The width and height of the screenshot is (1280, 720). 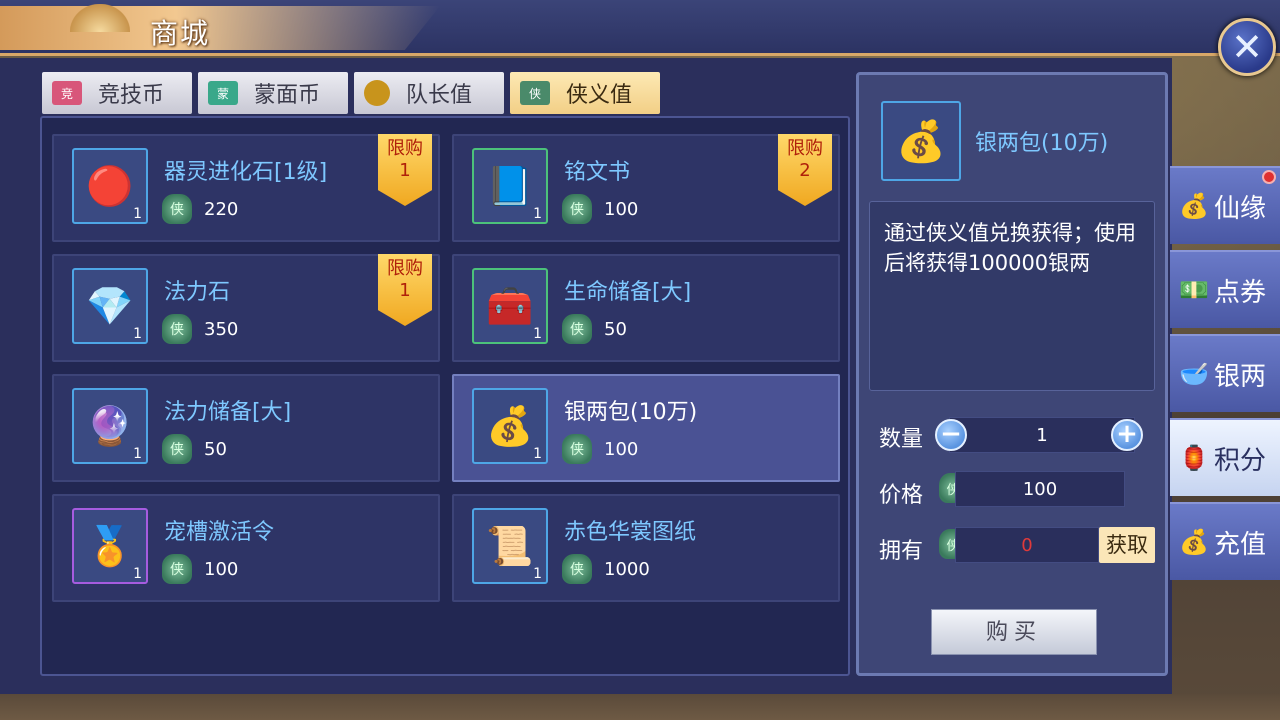 I want to click on quantity-label: 数量, so click(x=901, y=439).